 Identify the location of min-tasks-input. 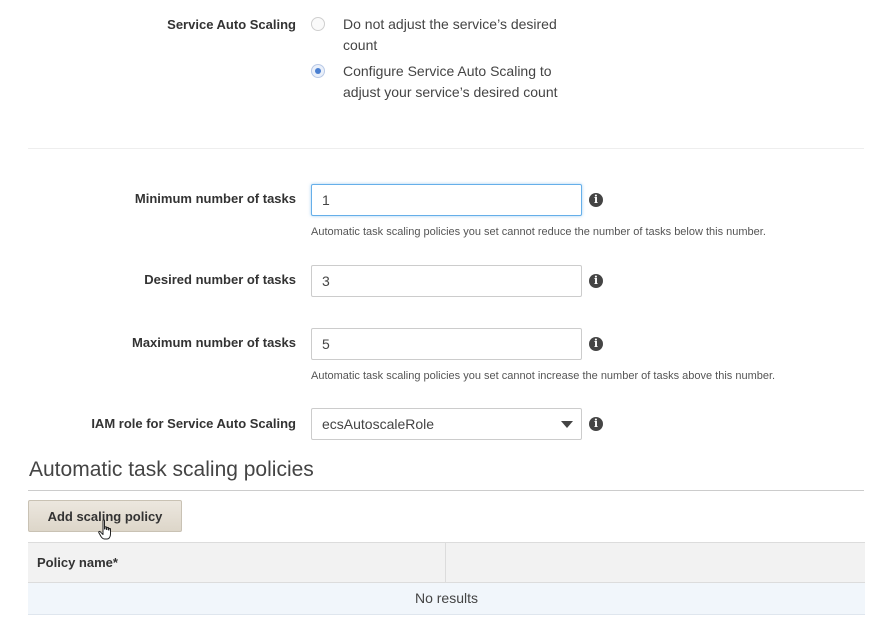
(446, 200).